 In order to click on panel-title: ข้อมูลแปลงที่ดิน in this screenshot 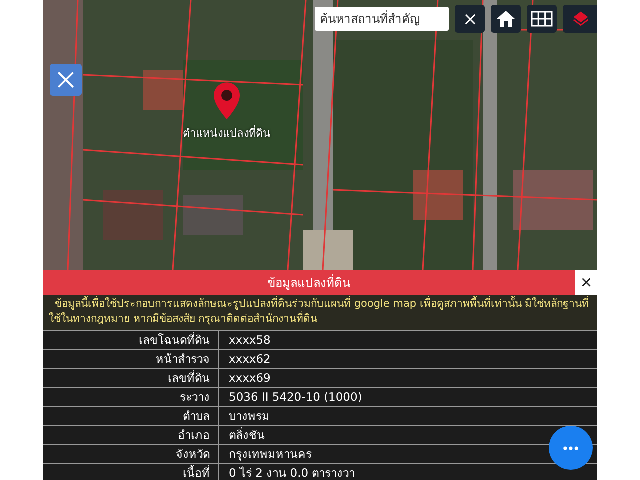, I will do `click(309, 283)`.